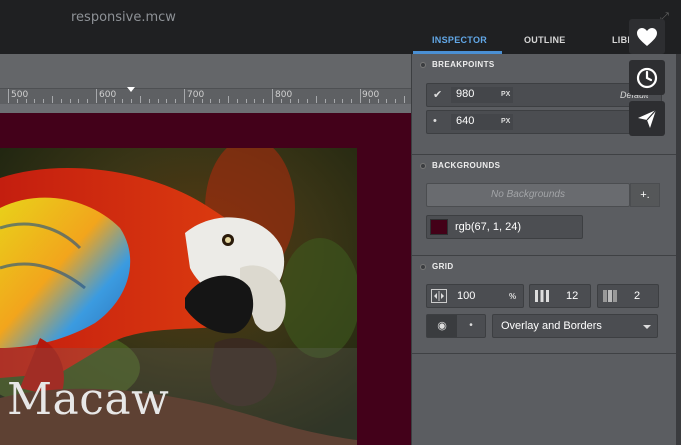  What do you see at coordinates (466, 296) in the screenshot?
I see `grid-width-value: 100` at bounding box center [466, 296].